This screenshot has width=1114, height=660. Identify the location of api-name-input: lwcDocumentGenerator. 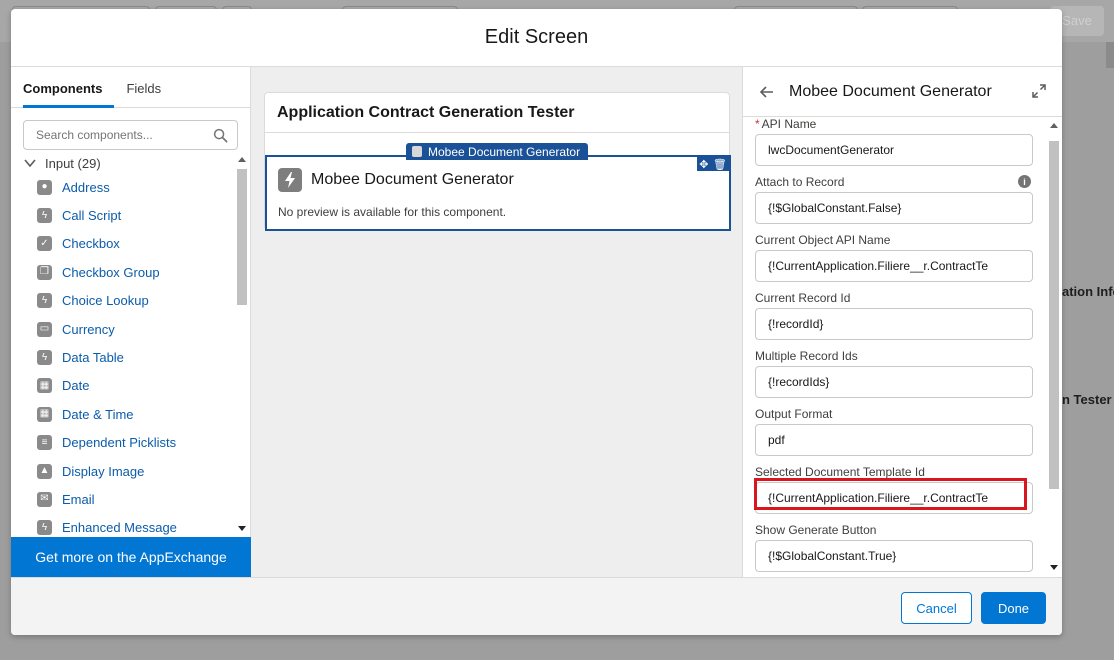
(894, 150).